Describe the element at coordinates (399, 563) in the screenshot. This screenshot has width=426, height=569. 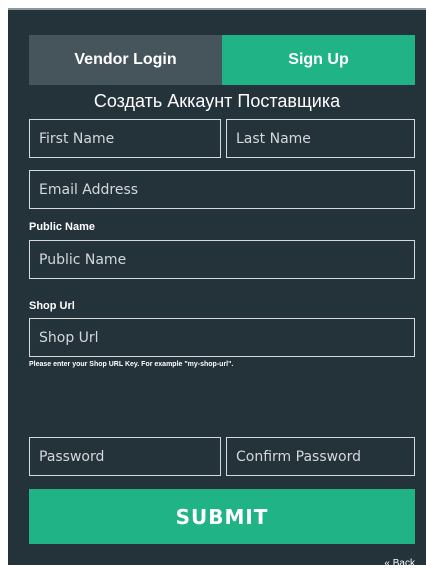
I see `back-link: « Back` at that location.